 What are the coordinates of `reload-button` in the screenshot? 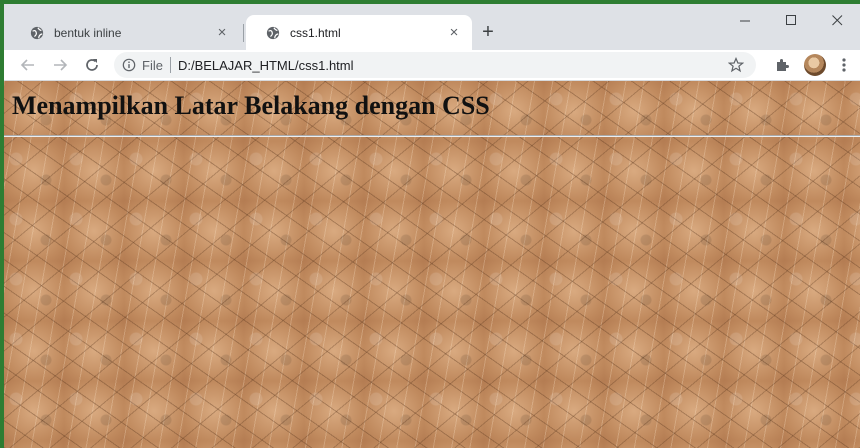 It's located at (92, 65).